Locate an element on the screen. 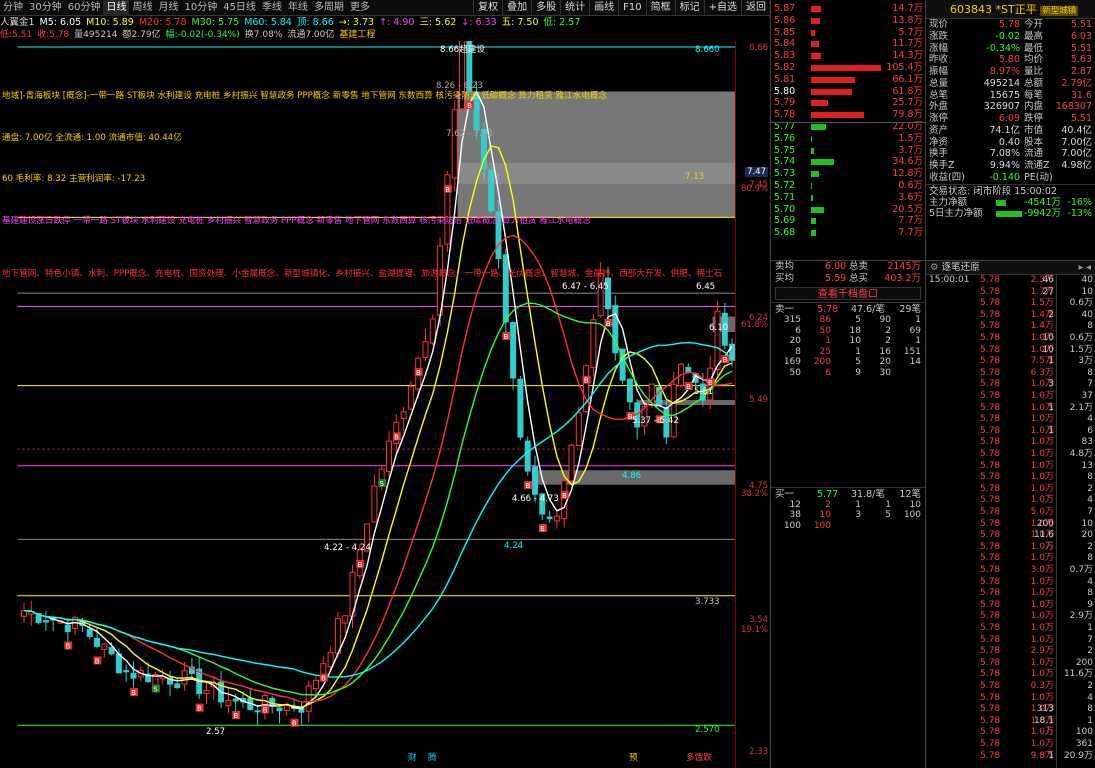 The image size is (1095, 768). ob-price: 5.74 is located at coordinates (785, 162).